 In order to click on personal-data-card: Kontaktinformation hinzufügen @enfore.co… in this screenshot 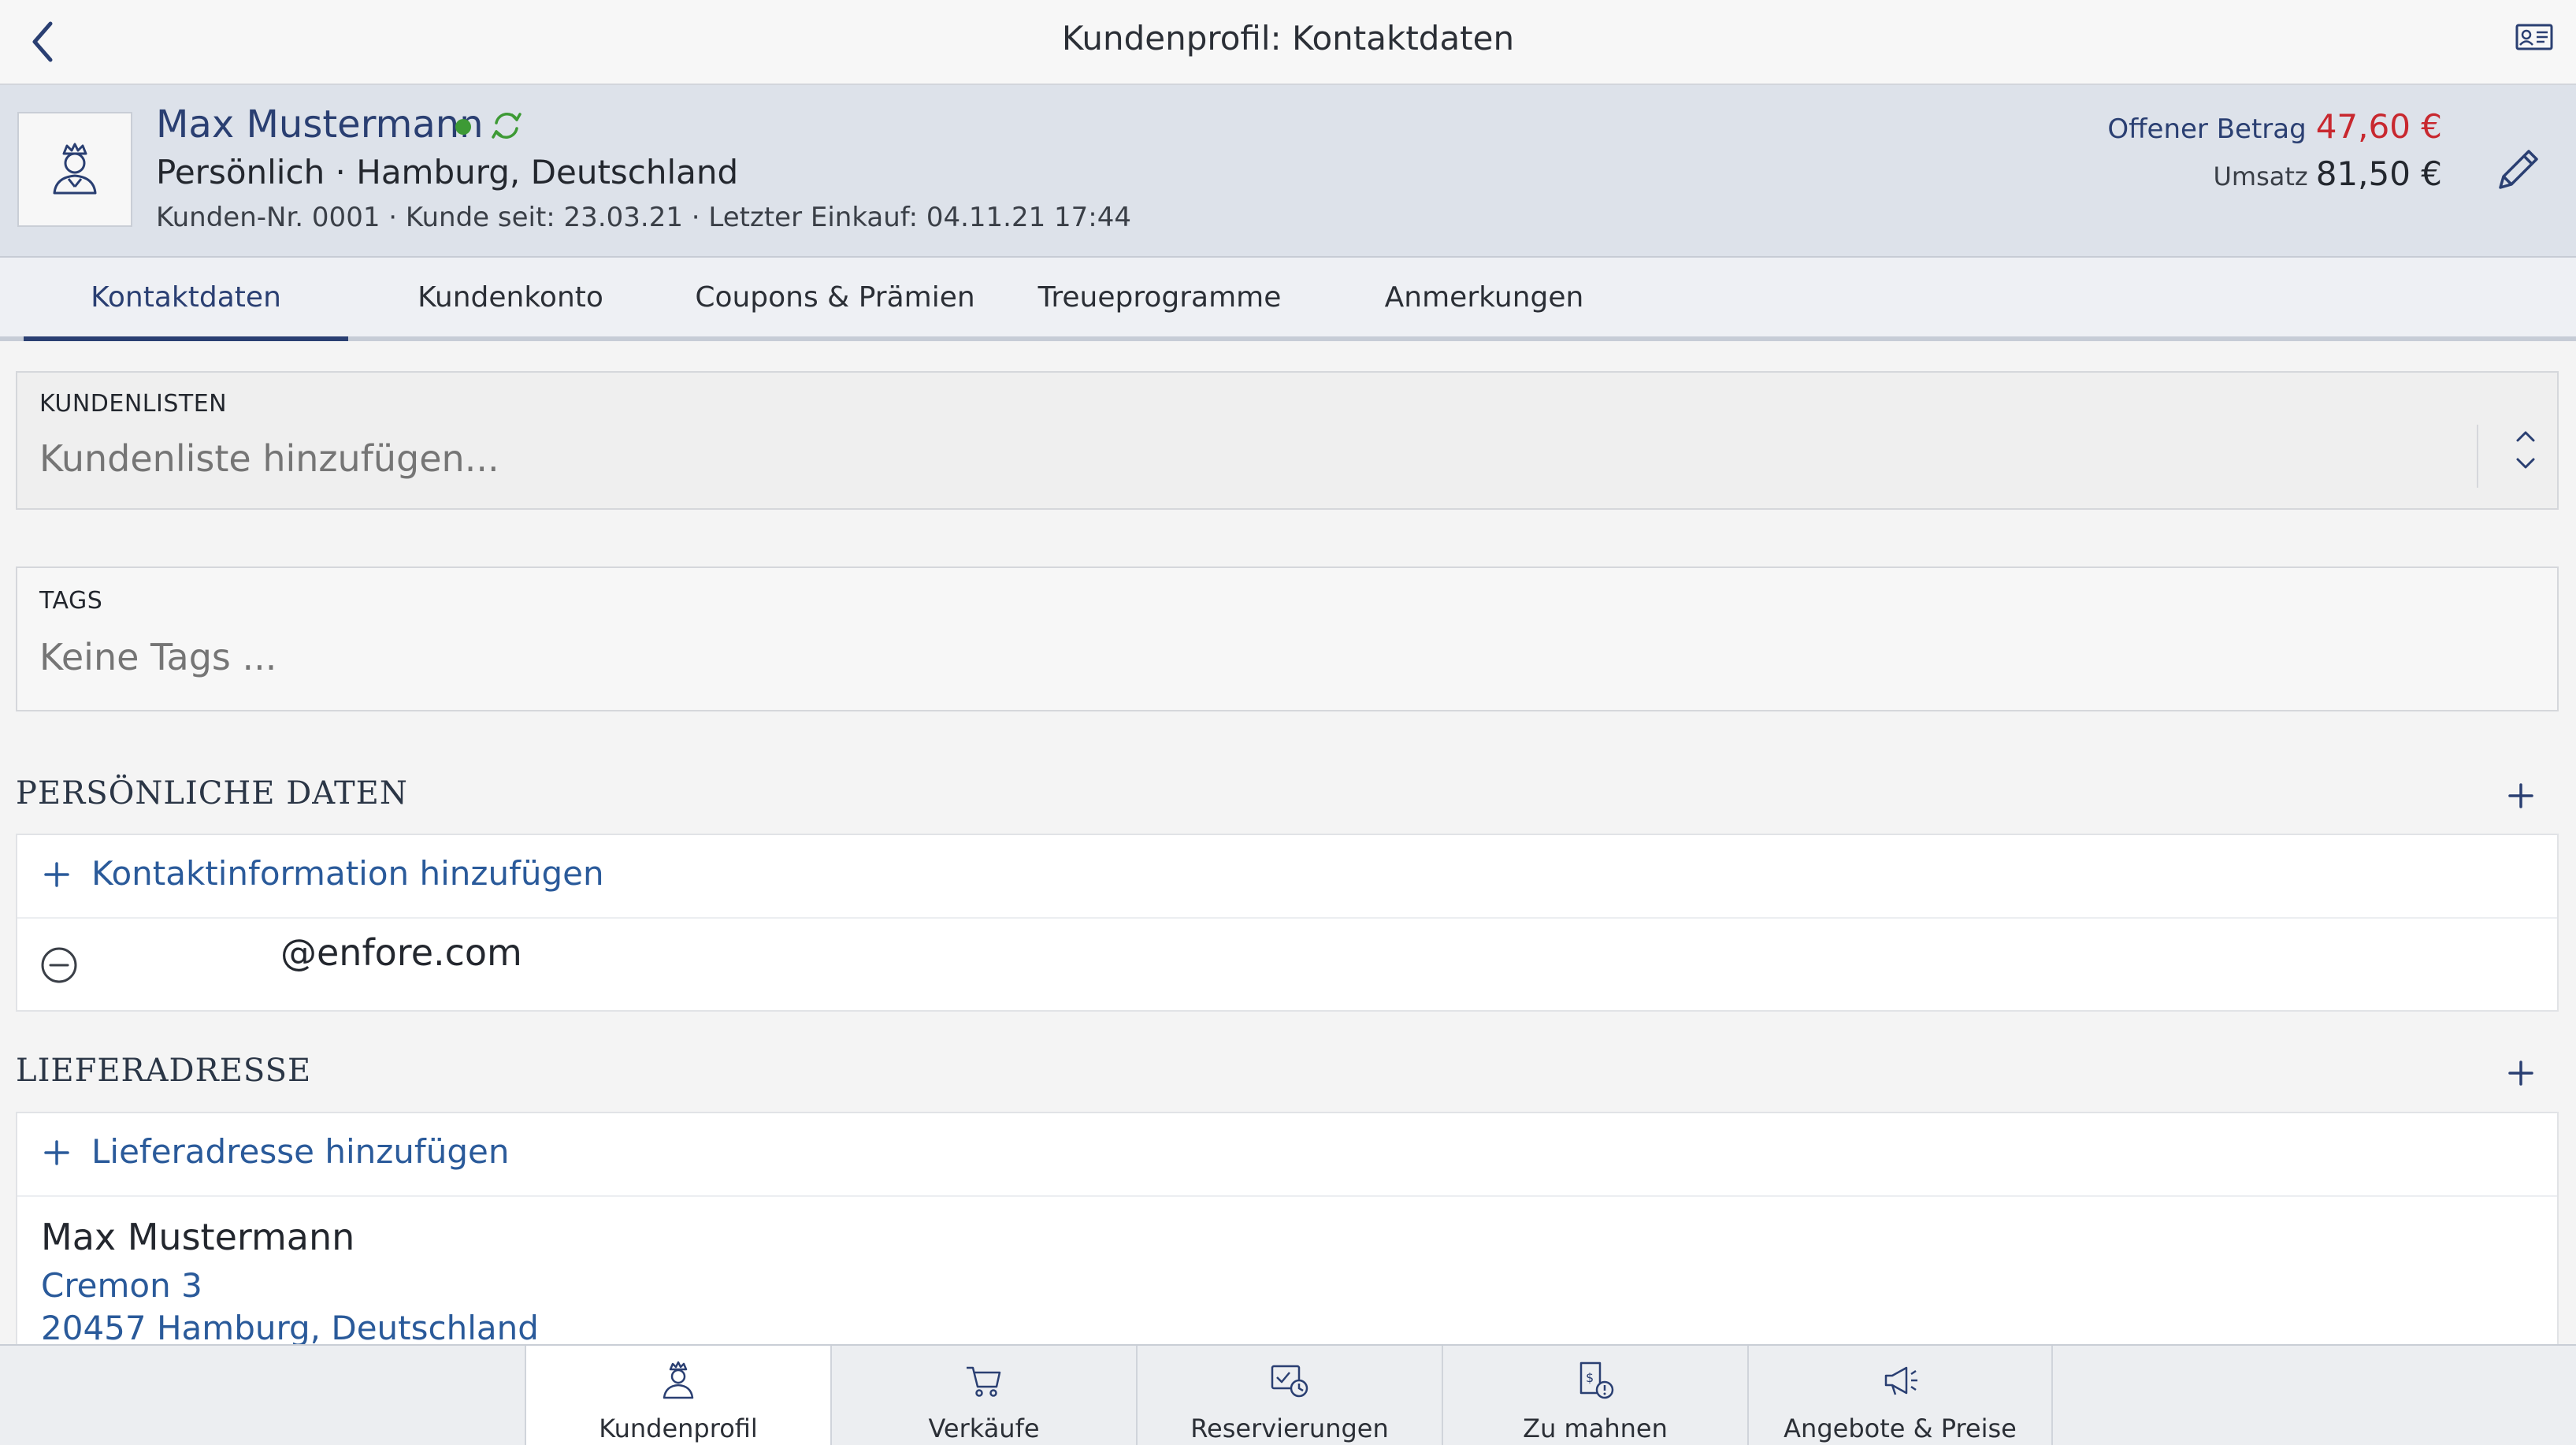, I will do `click(1287, 923)`.